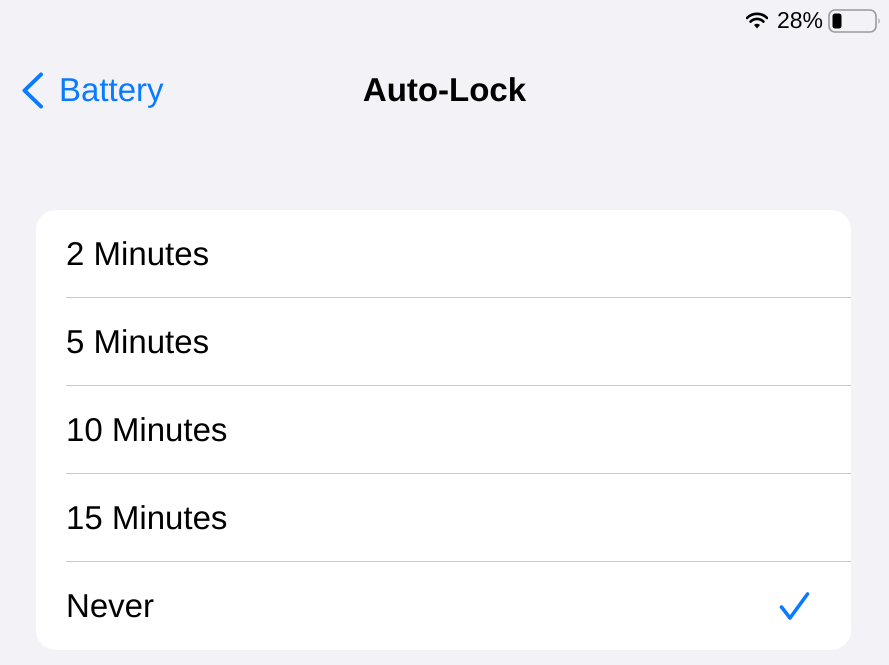 The width and height of the screenshot is (889, 665). I want to click on auto-lock-option: 15 Minutes, so click(458, 518).